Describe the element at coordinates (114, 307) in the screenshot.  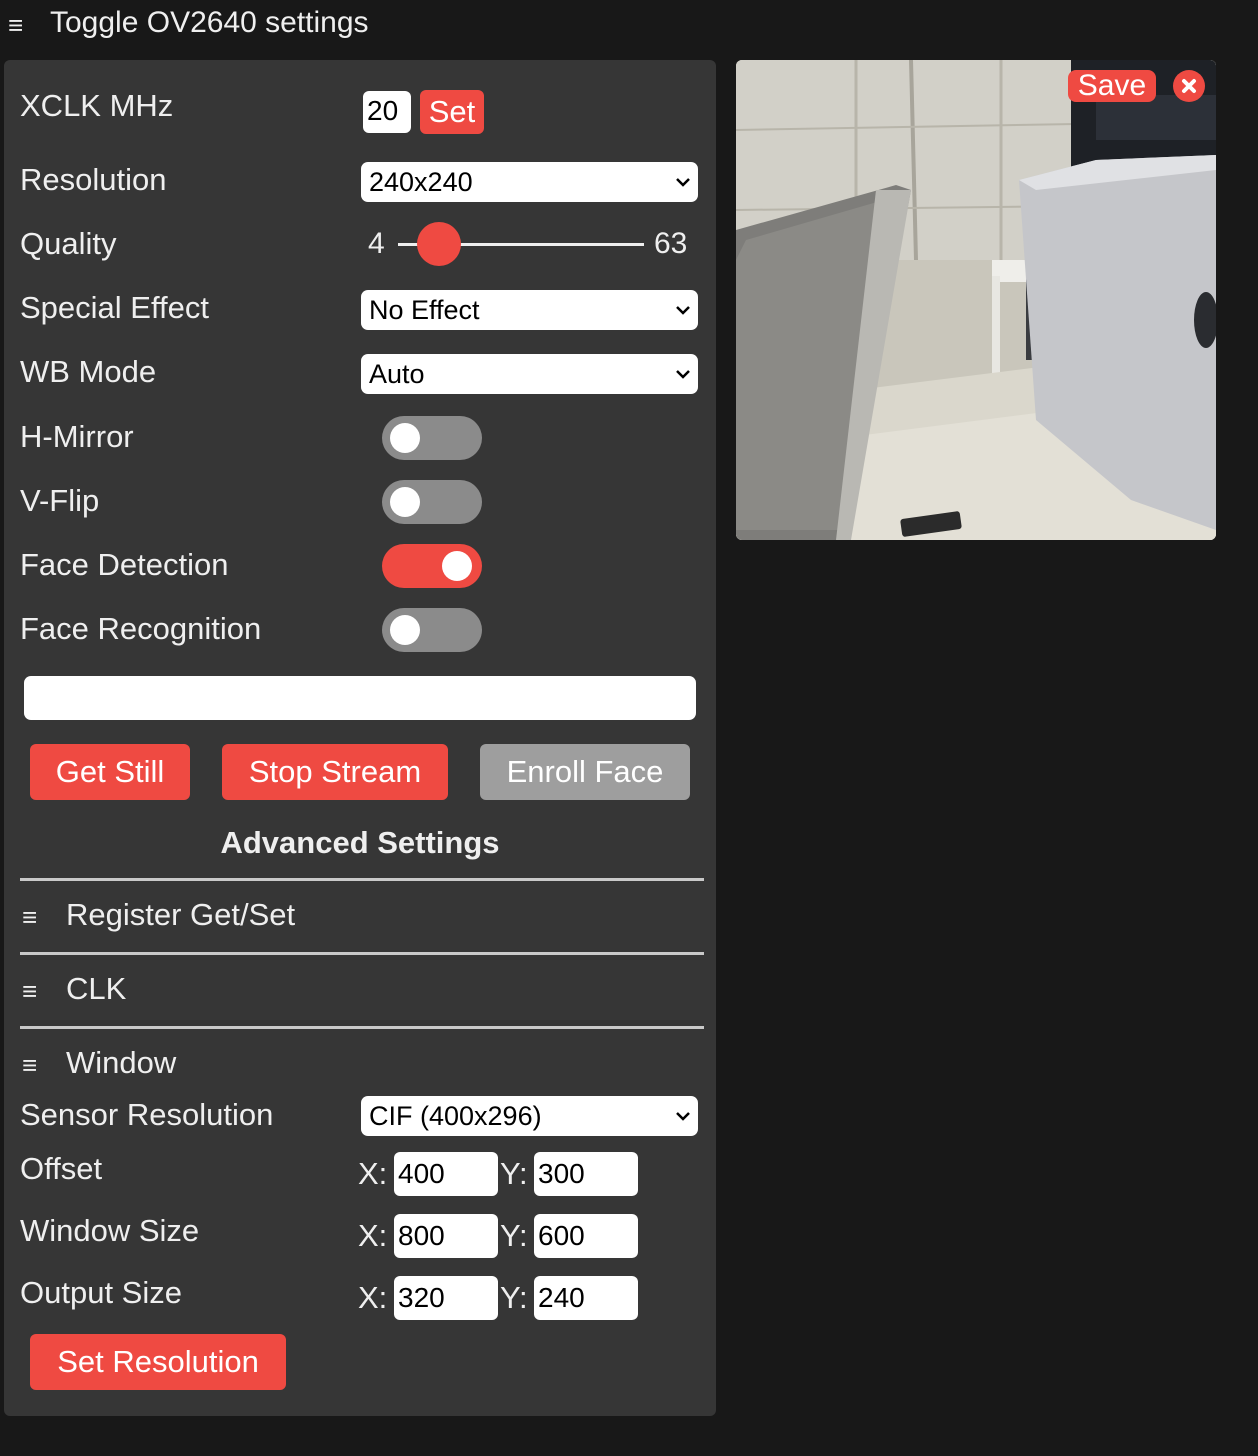
I see `special-effect-label: Special Effect` at that location.